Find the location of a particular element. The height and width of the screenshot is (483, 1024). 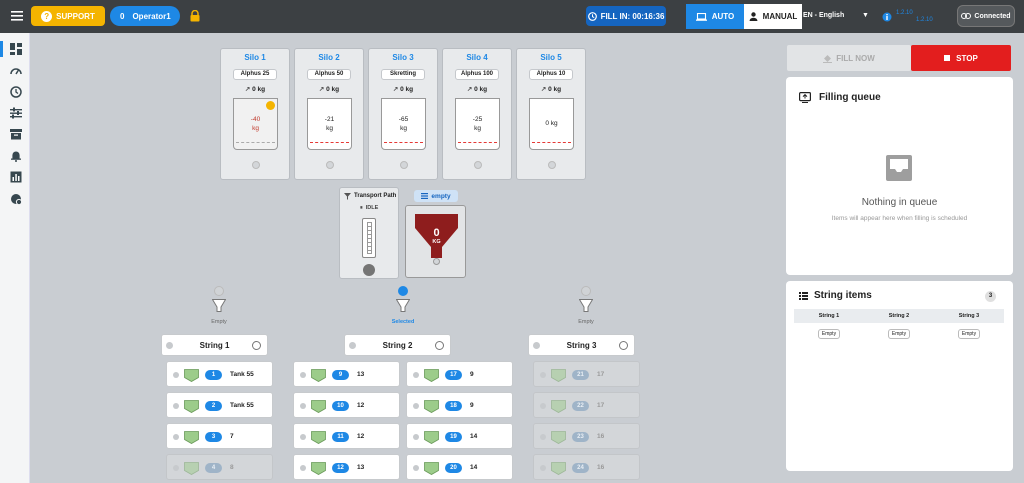

sliders-icon is located at coordinates (16, 113).